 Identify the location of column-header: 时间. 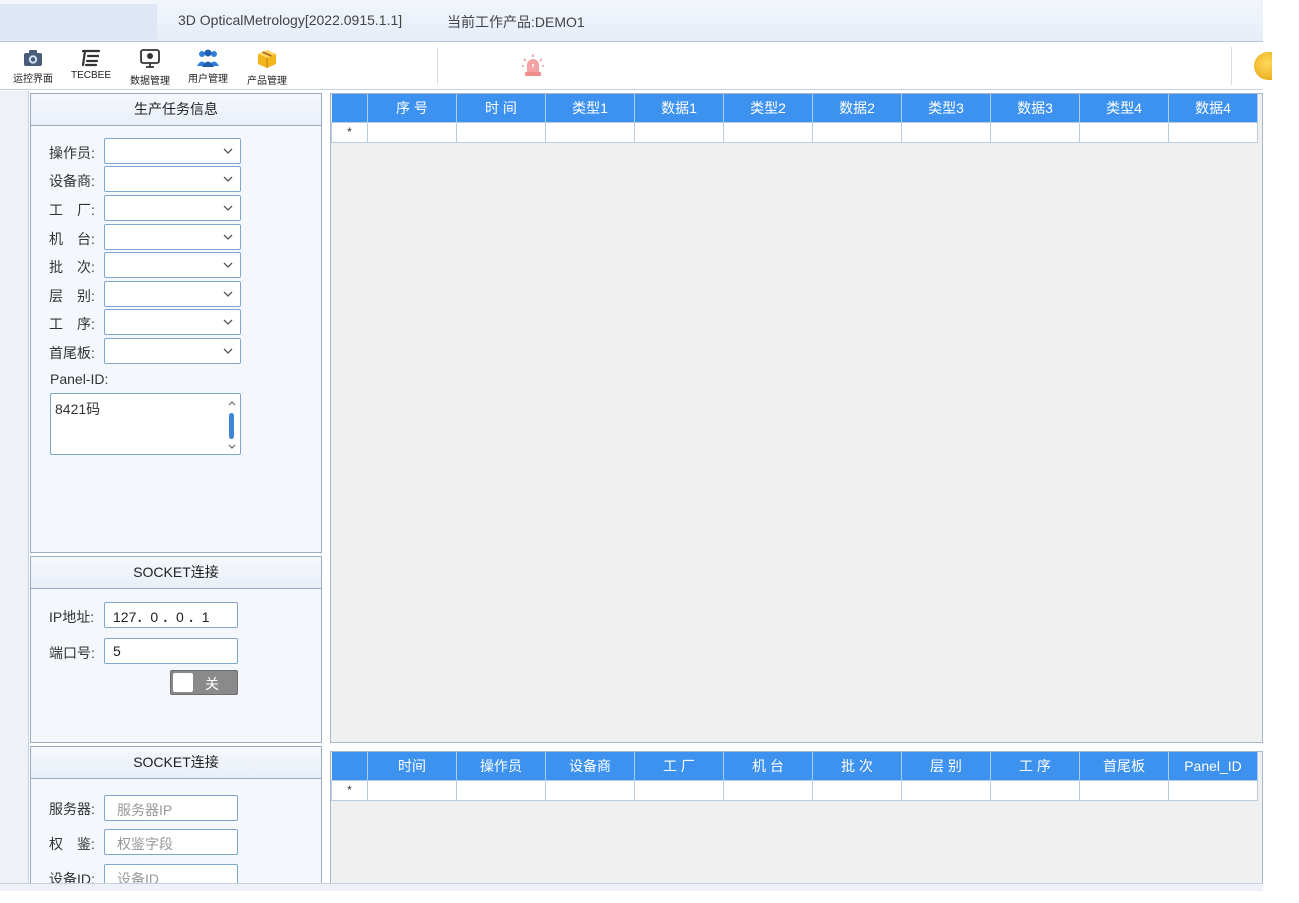
(412, 766).